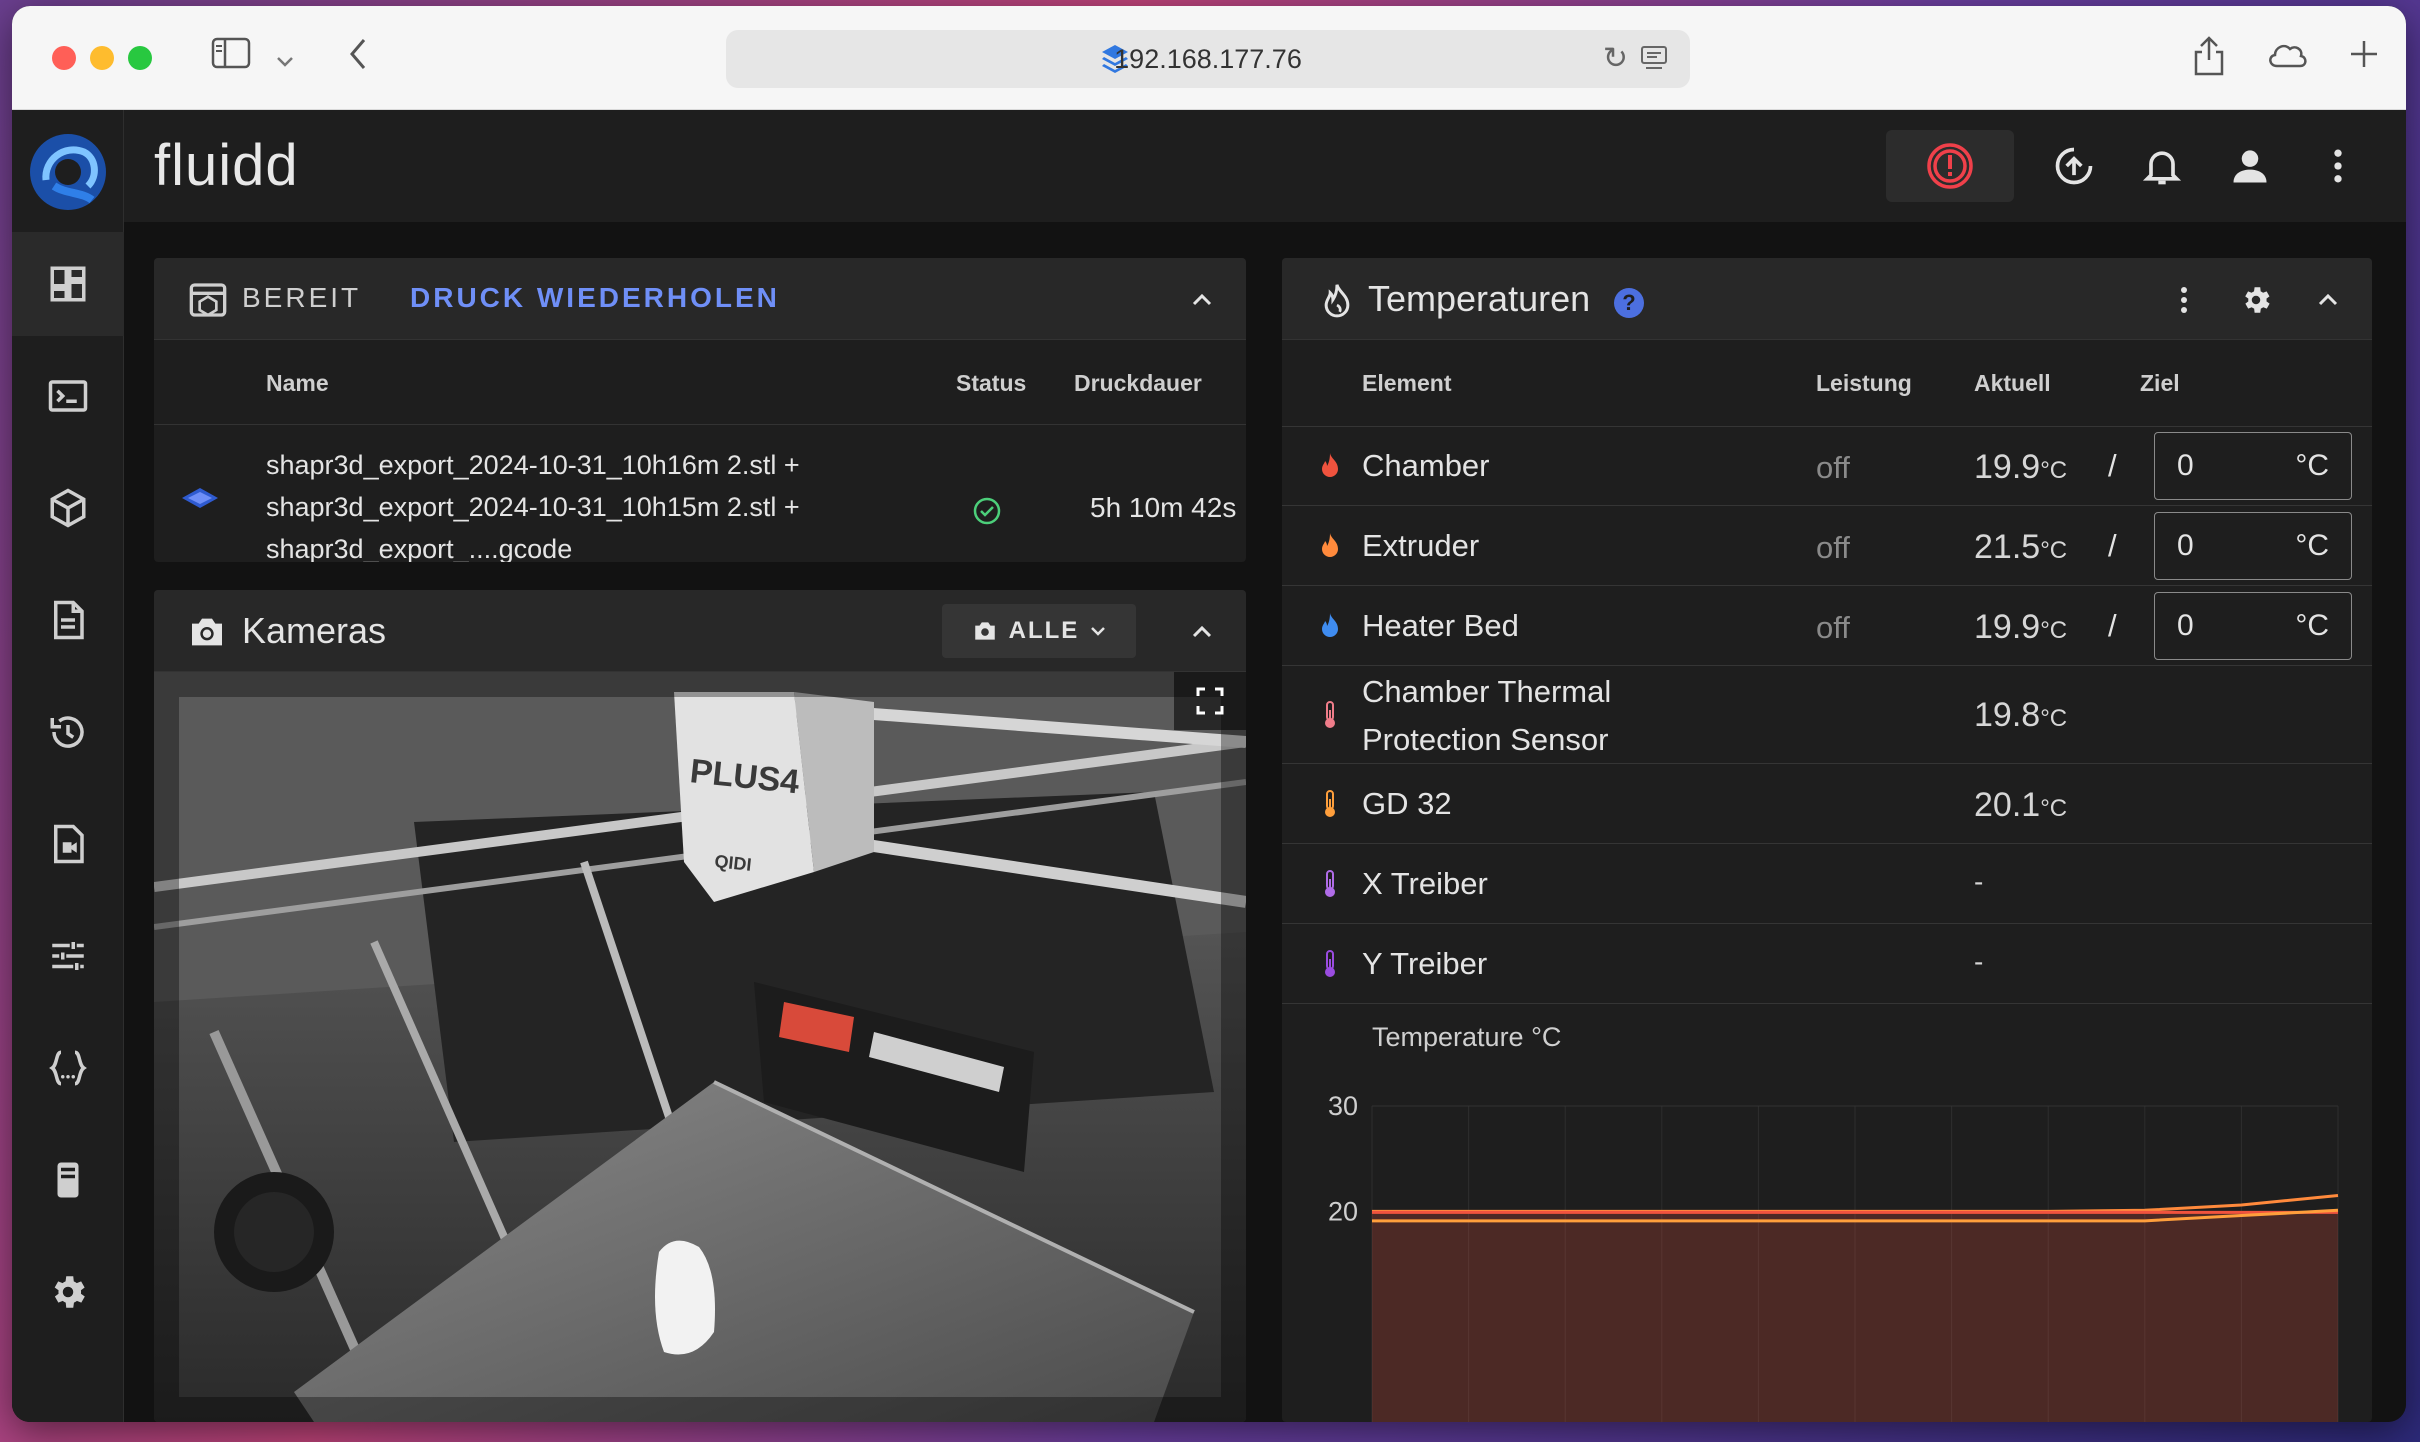  What do you see at coordinates (140, 58) in the screenshot?
I see `zoom-window-button` at bounding box center [140, 58].